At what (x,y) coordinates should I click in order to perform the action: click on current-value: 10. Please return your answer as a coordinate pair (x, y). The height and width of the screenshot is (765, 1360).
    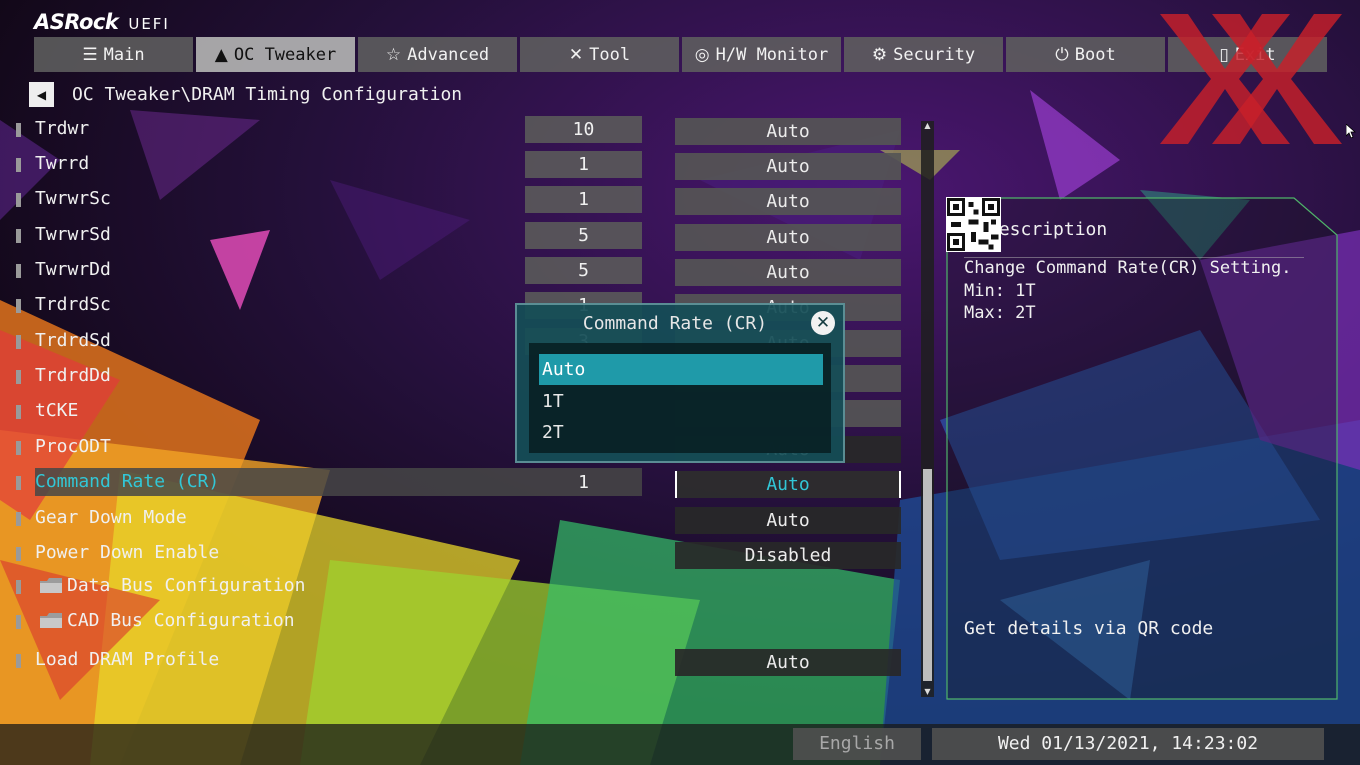
    Looking at the image, I should click on (583, 129).